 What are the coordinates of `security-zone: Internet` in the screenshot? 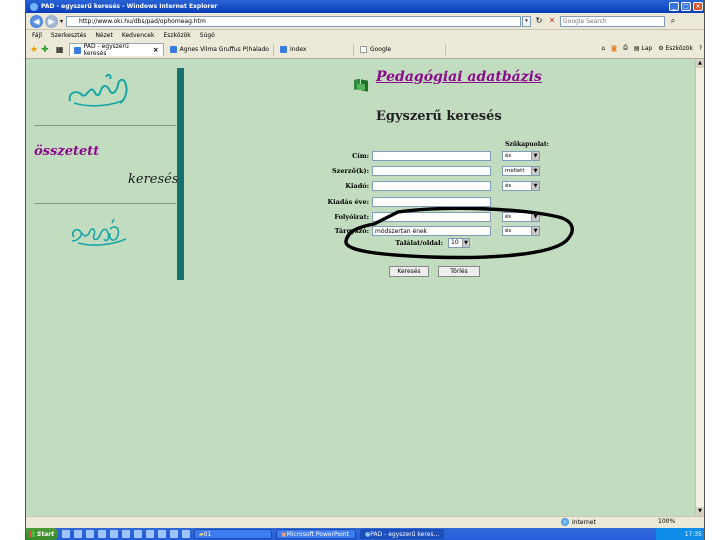 It's located at (578, 522).